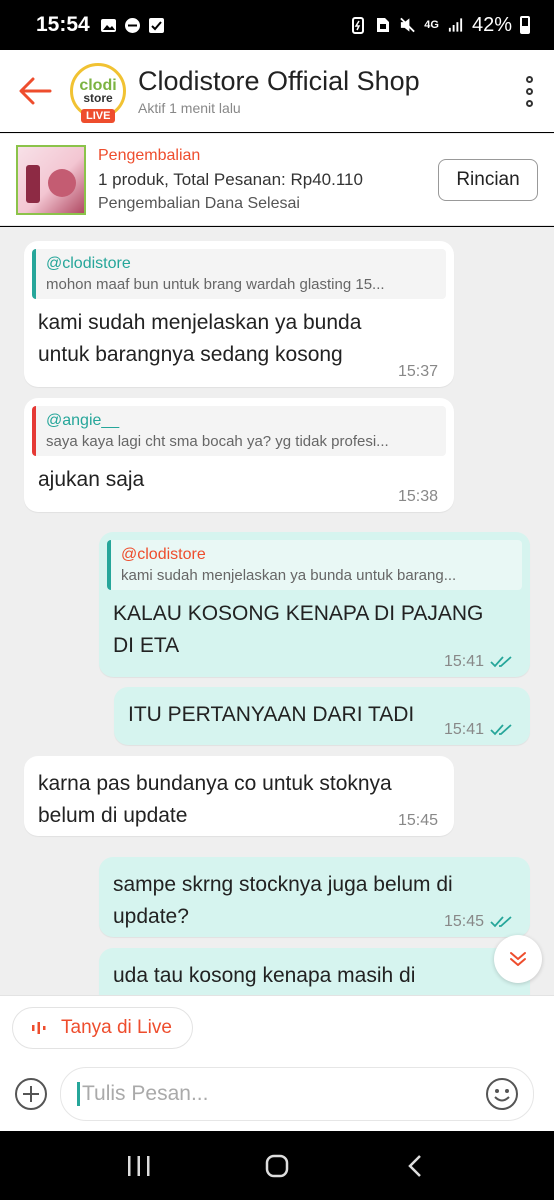 This screenshot has height=1200, width=554. Describe the element at coordinates (382, 25) in the screenshot. I see `sim-icon` at that location.